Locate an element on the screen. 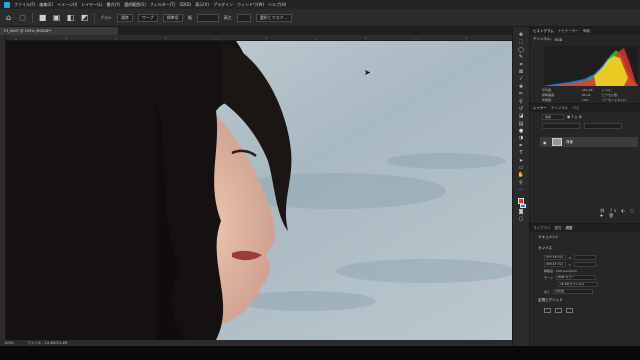 Image resolution: width=640 pixels, height=360 pixels. canvas-height-field: 283.47 mm is located at coordinates (555, 264).